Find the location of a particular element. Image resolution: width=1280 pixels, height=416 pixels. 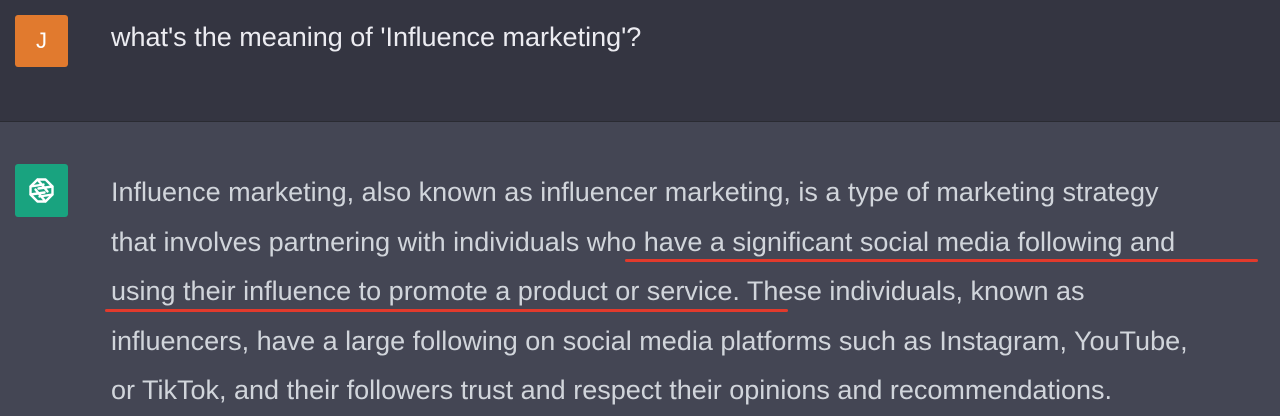

assistant-avatar is located at coordinates (41, 190).